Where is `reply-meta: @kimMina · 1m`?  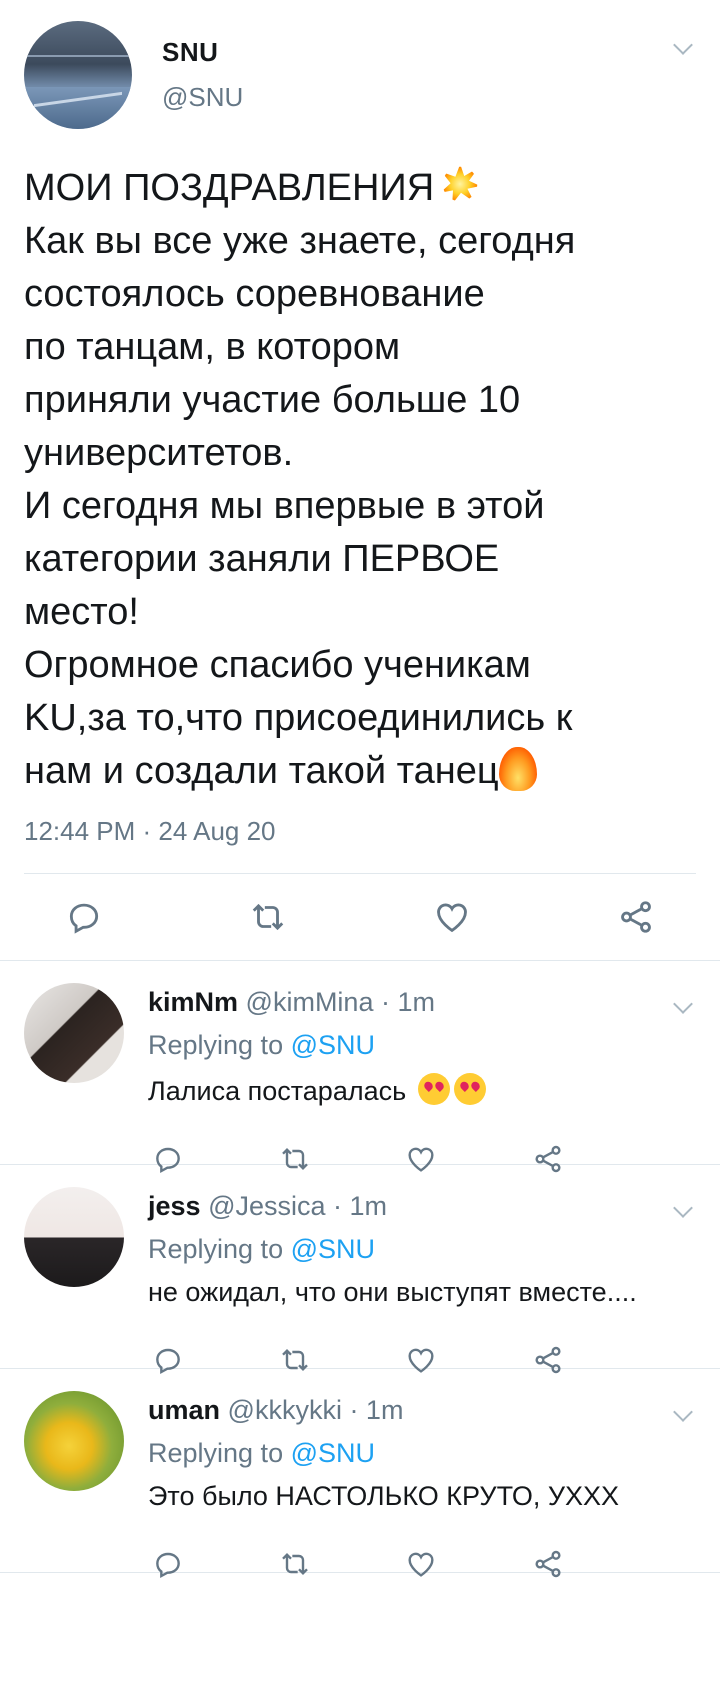
reply-meta: @kimMina · 1m is located at coordinates (340, 1002).